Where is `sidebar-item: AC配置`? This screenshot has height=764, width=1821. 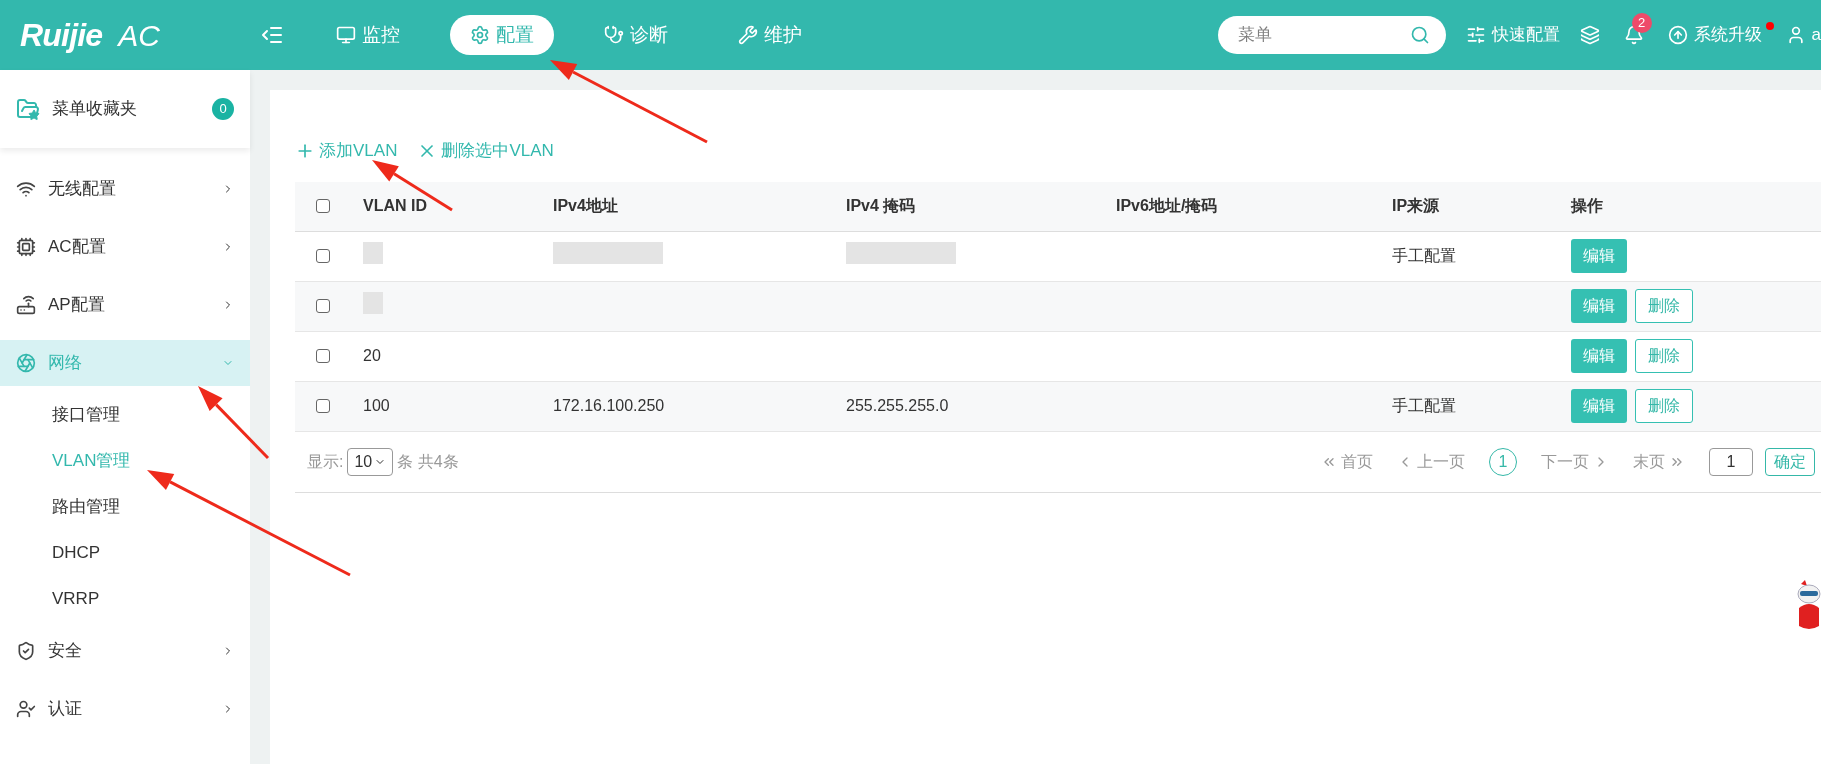
sidebar-item: AC配置 is located at coordinates (125, 247).